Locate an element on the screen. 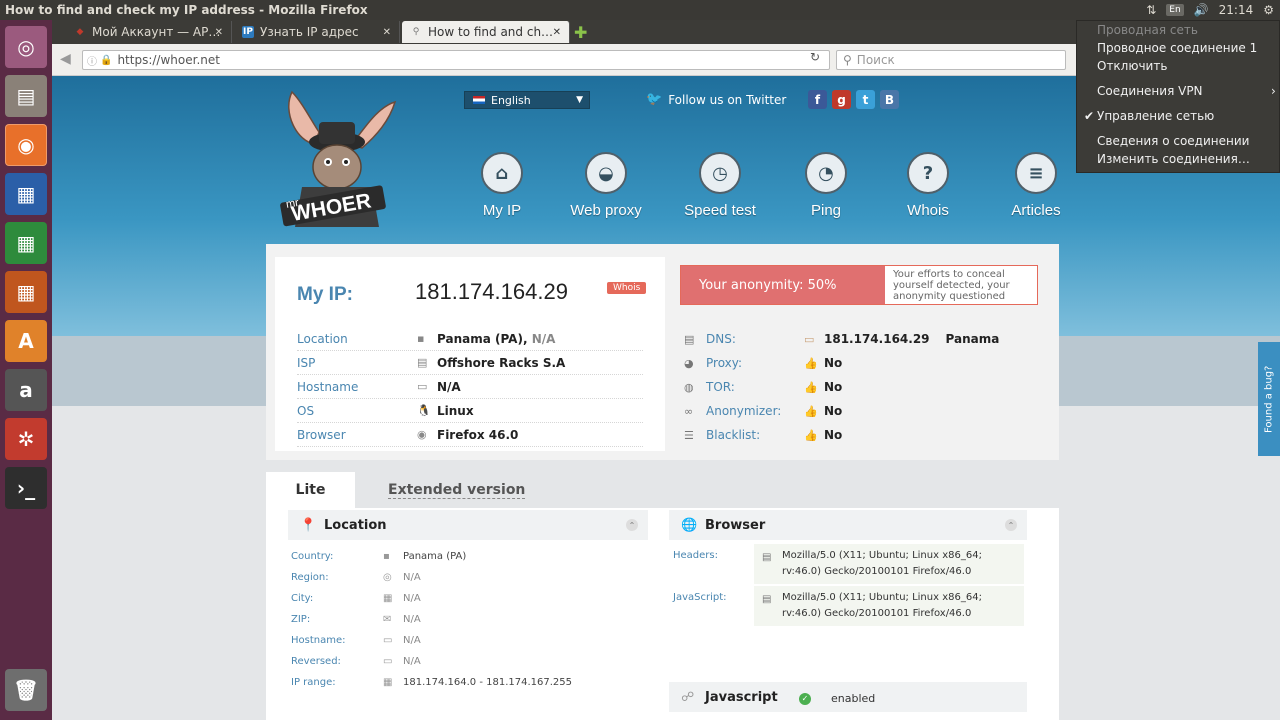  browser-title: Browser is located at coordinates (735, 525).